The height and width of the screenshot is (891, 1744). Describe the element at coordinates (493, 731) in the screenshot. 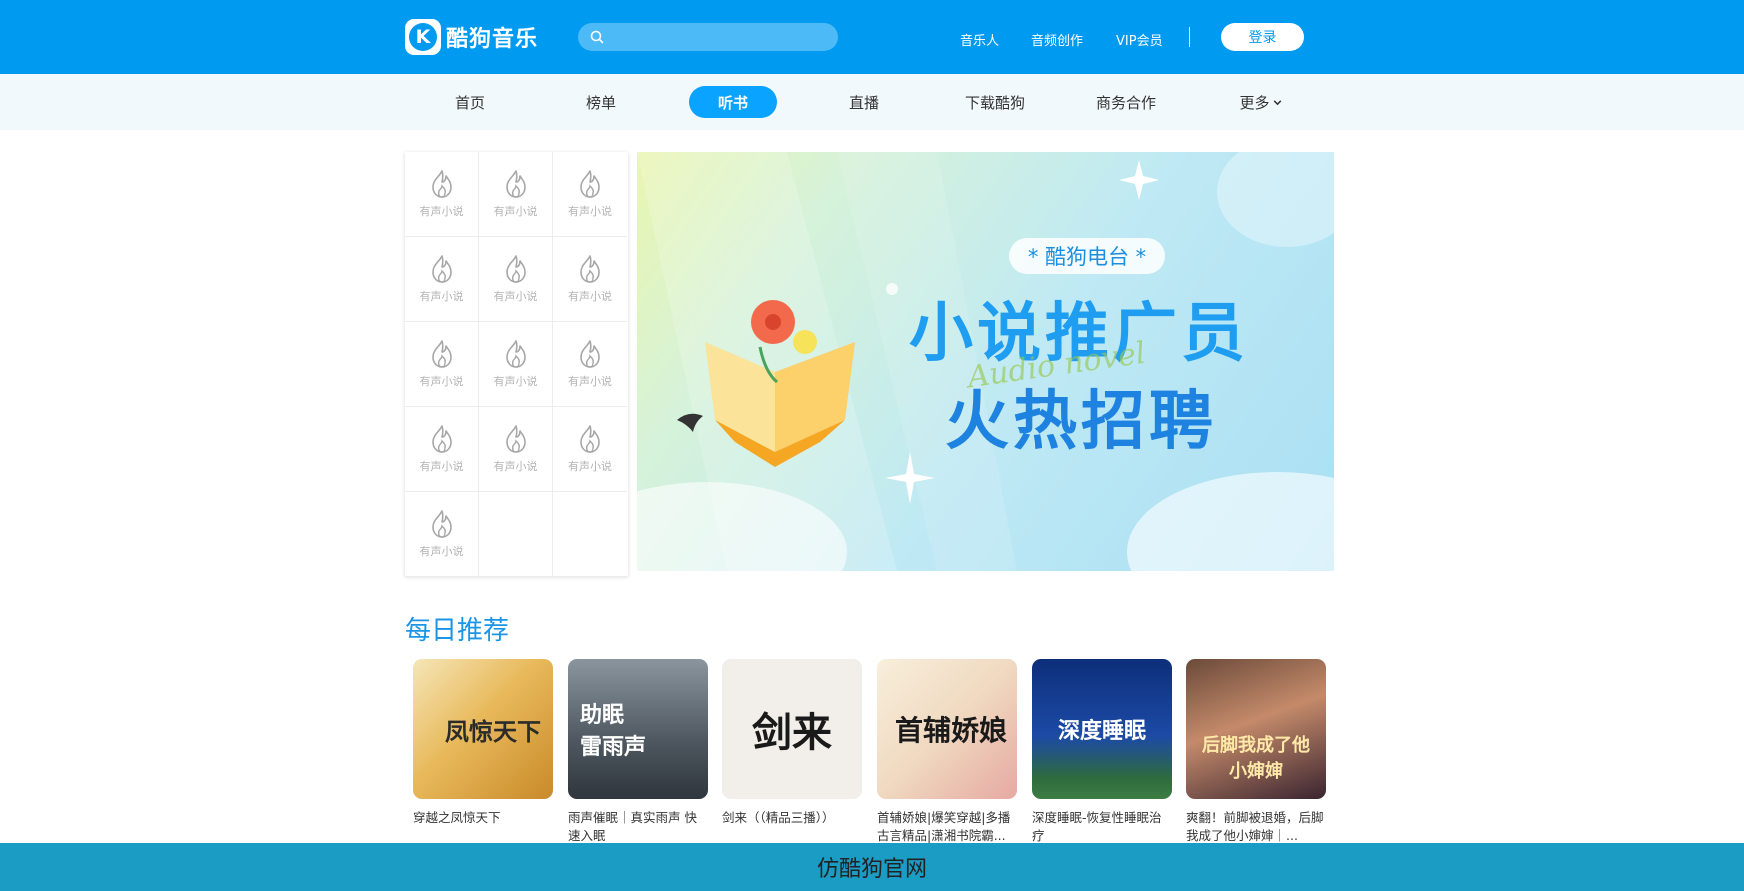

I see `rec-cover-text: 凤惊天下` at that location.